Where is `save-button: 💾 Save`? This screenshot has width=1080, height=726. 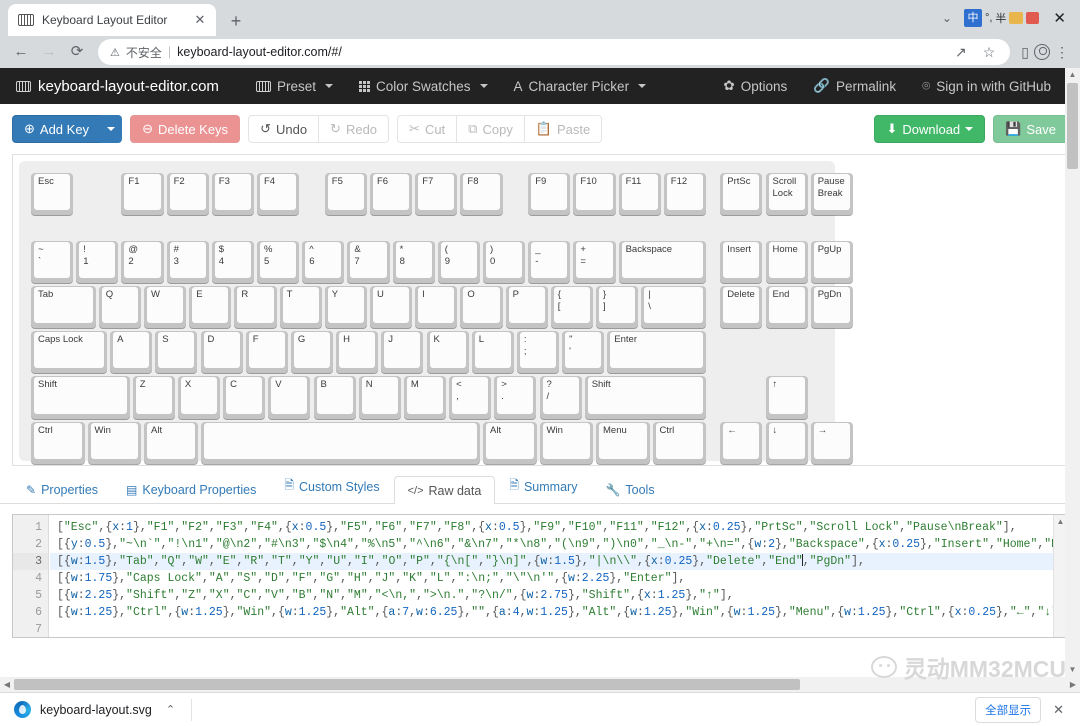 save-button: 💾 Save is located at coordinates (1030, 129).